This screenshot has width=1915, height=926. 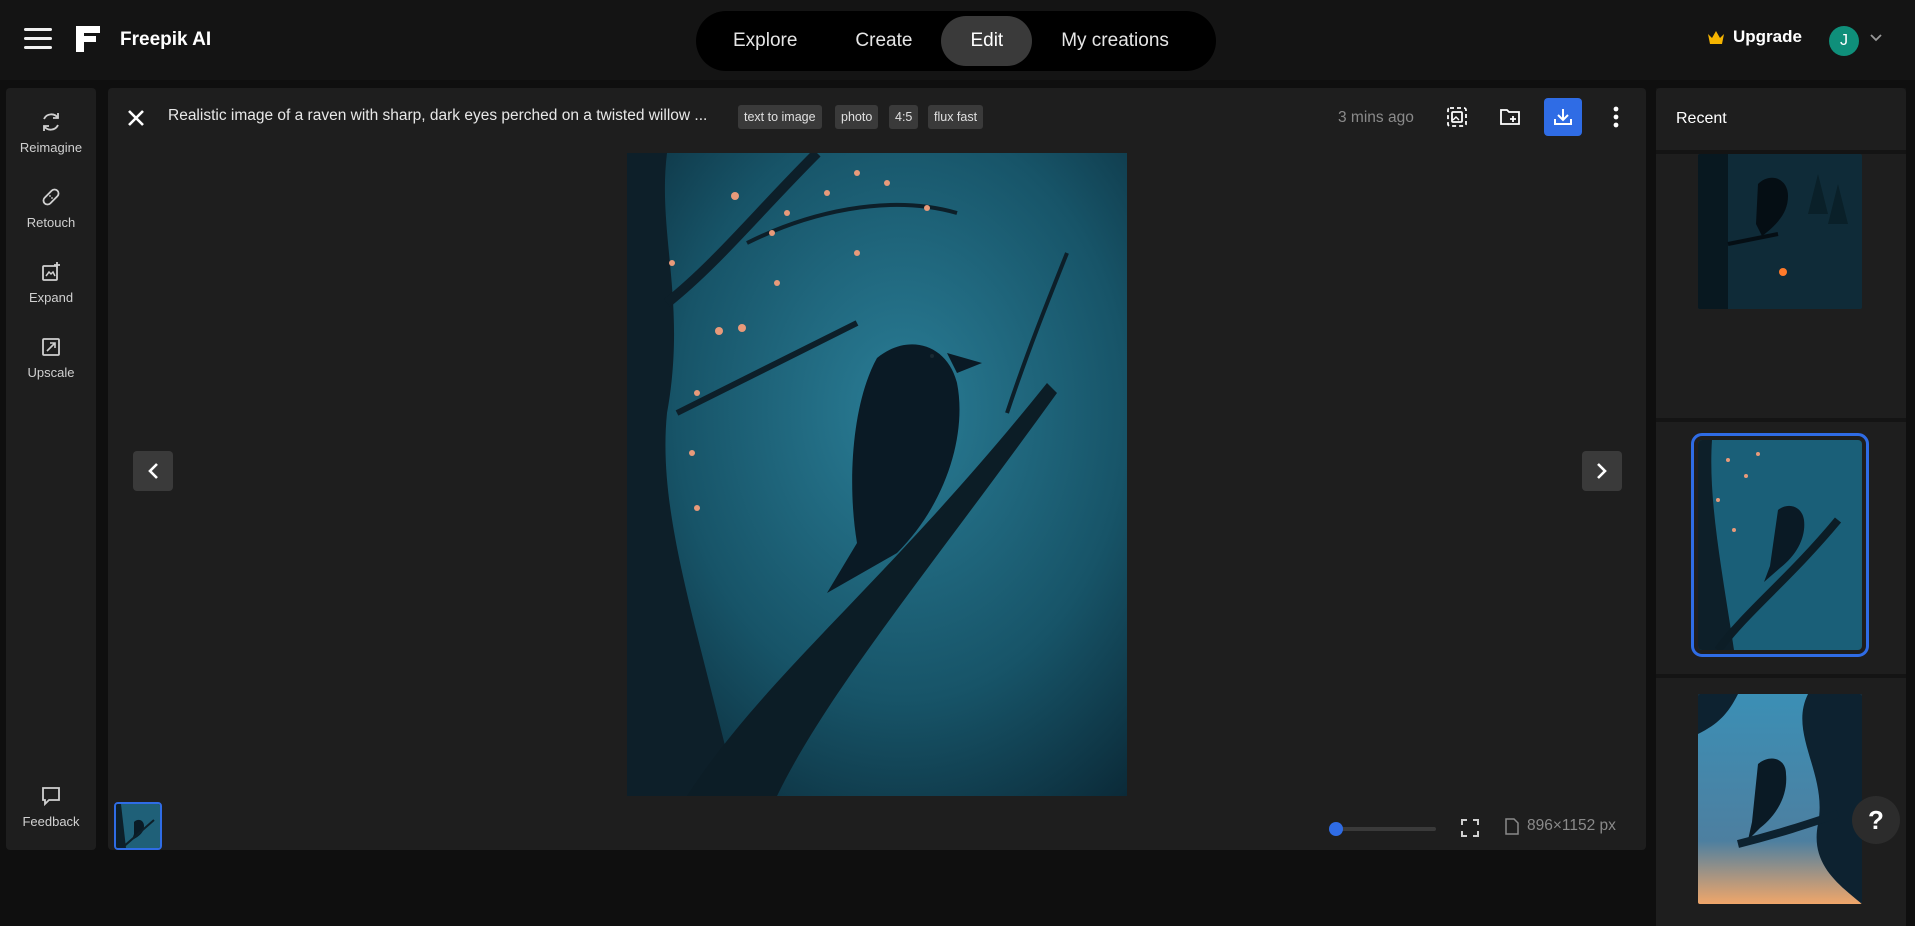 I want to click on chat-icon, so click(x=51, y=797).